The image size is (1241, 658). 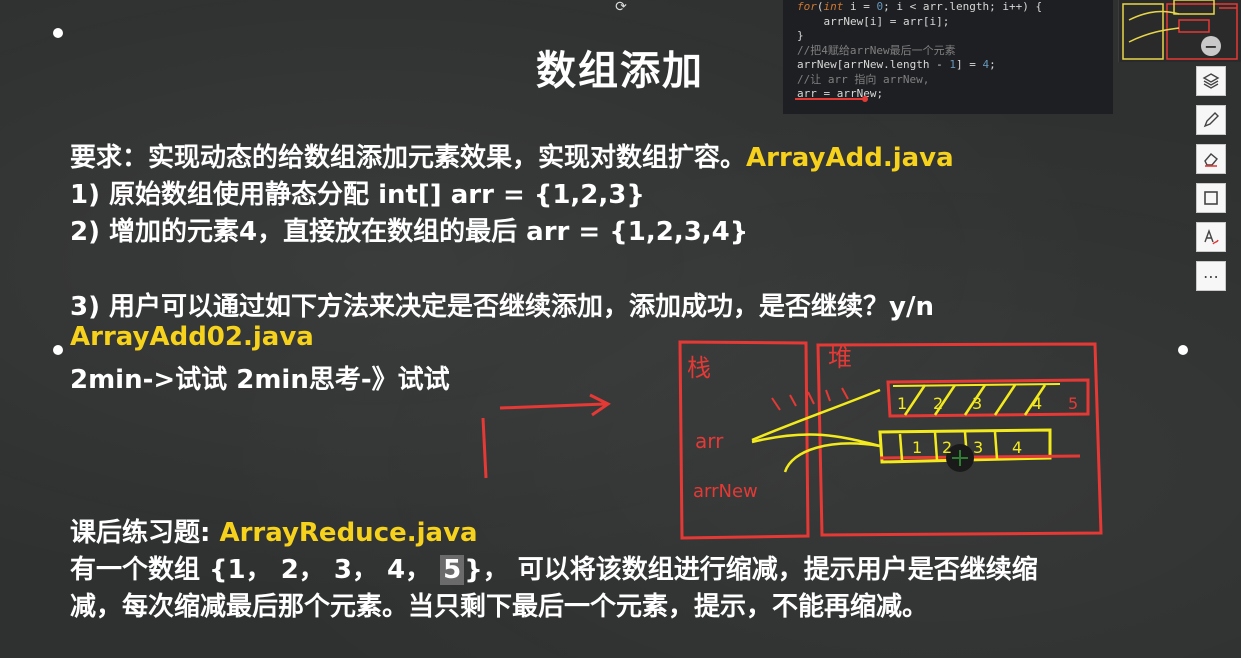 What do you see at coordinates (917, 447) in the screenshot?
I see `new-array-value: 1` at bounding box center [917, 447].